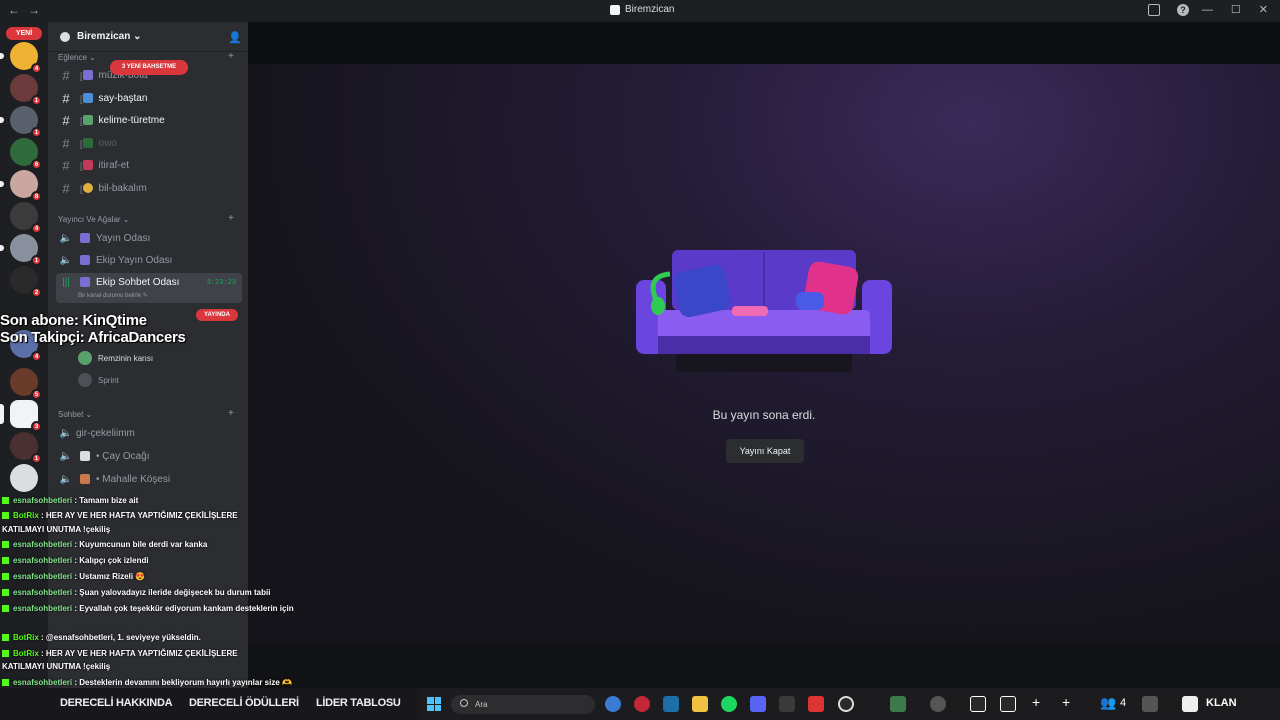 This screenshot has width=1280, height=720. Describe the element at coordinates (146, 56) in the screenshot. I see `category-eglence: Eğlence ⌄ +` at that location.